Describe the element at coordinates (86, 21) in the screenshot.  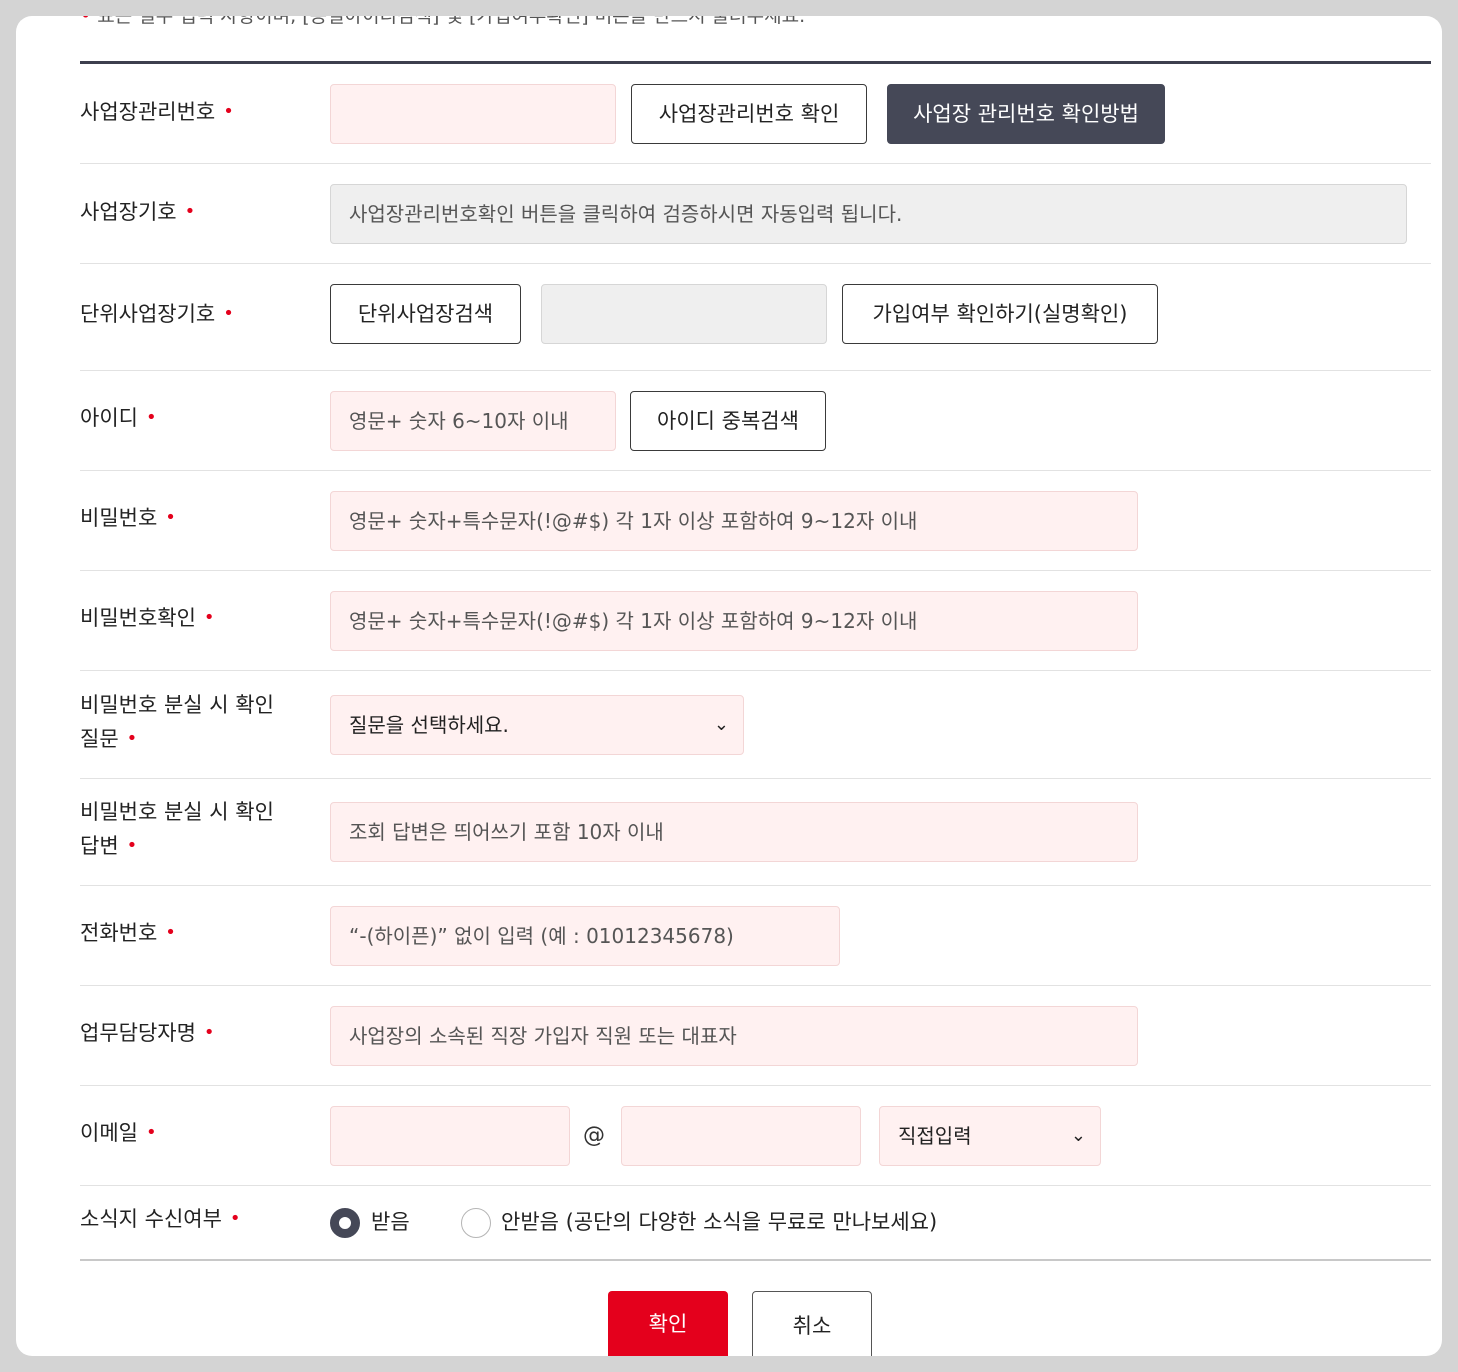
I see `required-marker: •` at that location.